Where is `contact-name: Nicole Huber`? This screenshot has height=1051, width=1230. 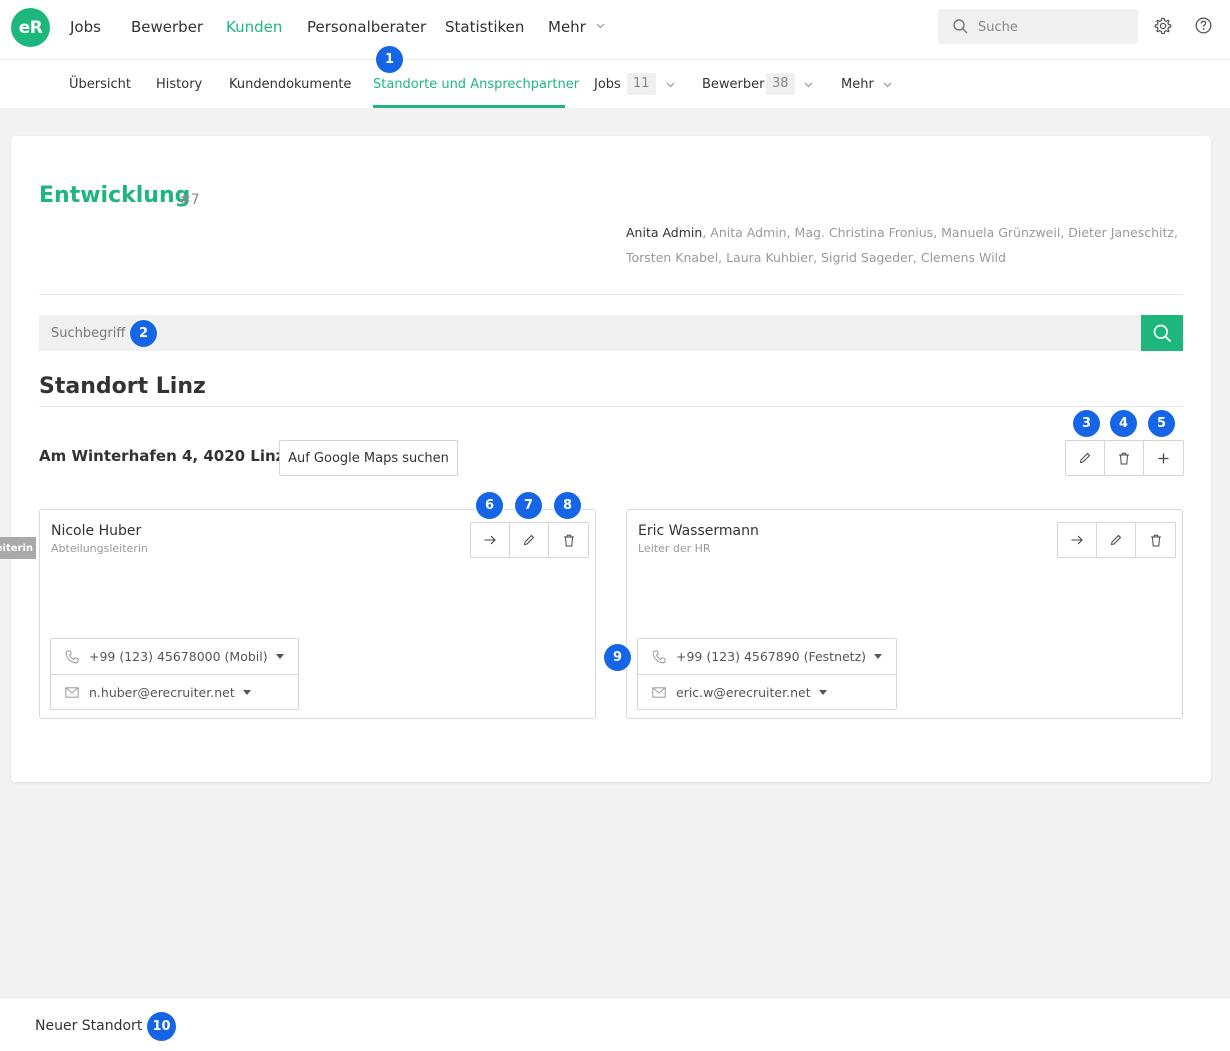
contact-name: Nicole Huber is located at coordinates (96, 531).